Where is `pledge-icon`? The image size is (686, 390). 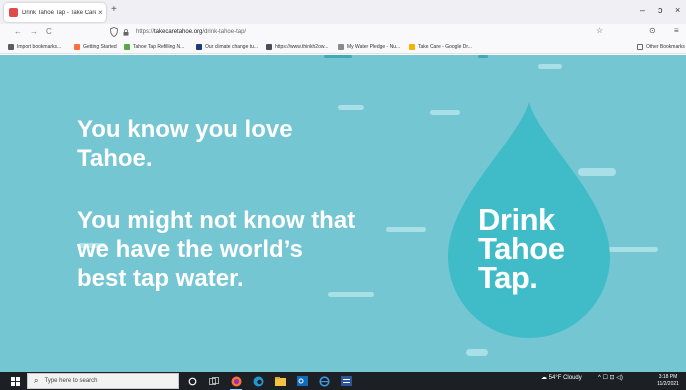 pledge-icon is located at coordinates (341, 47).